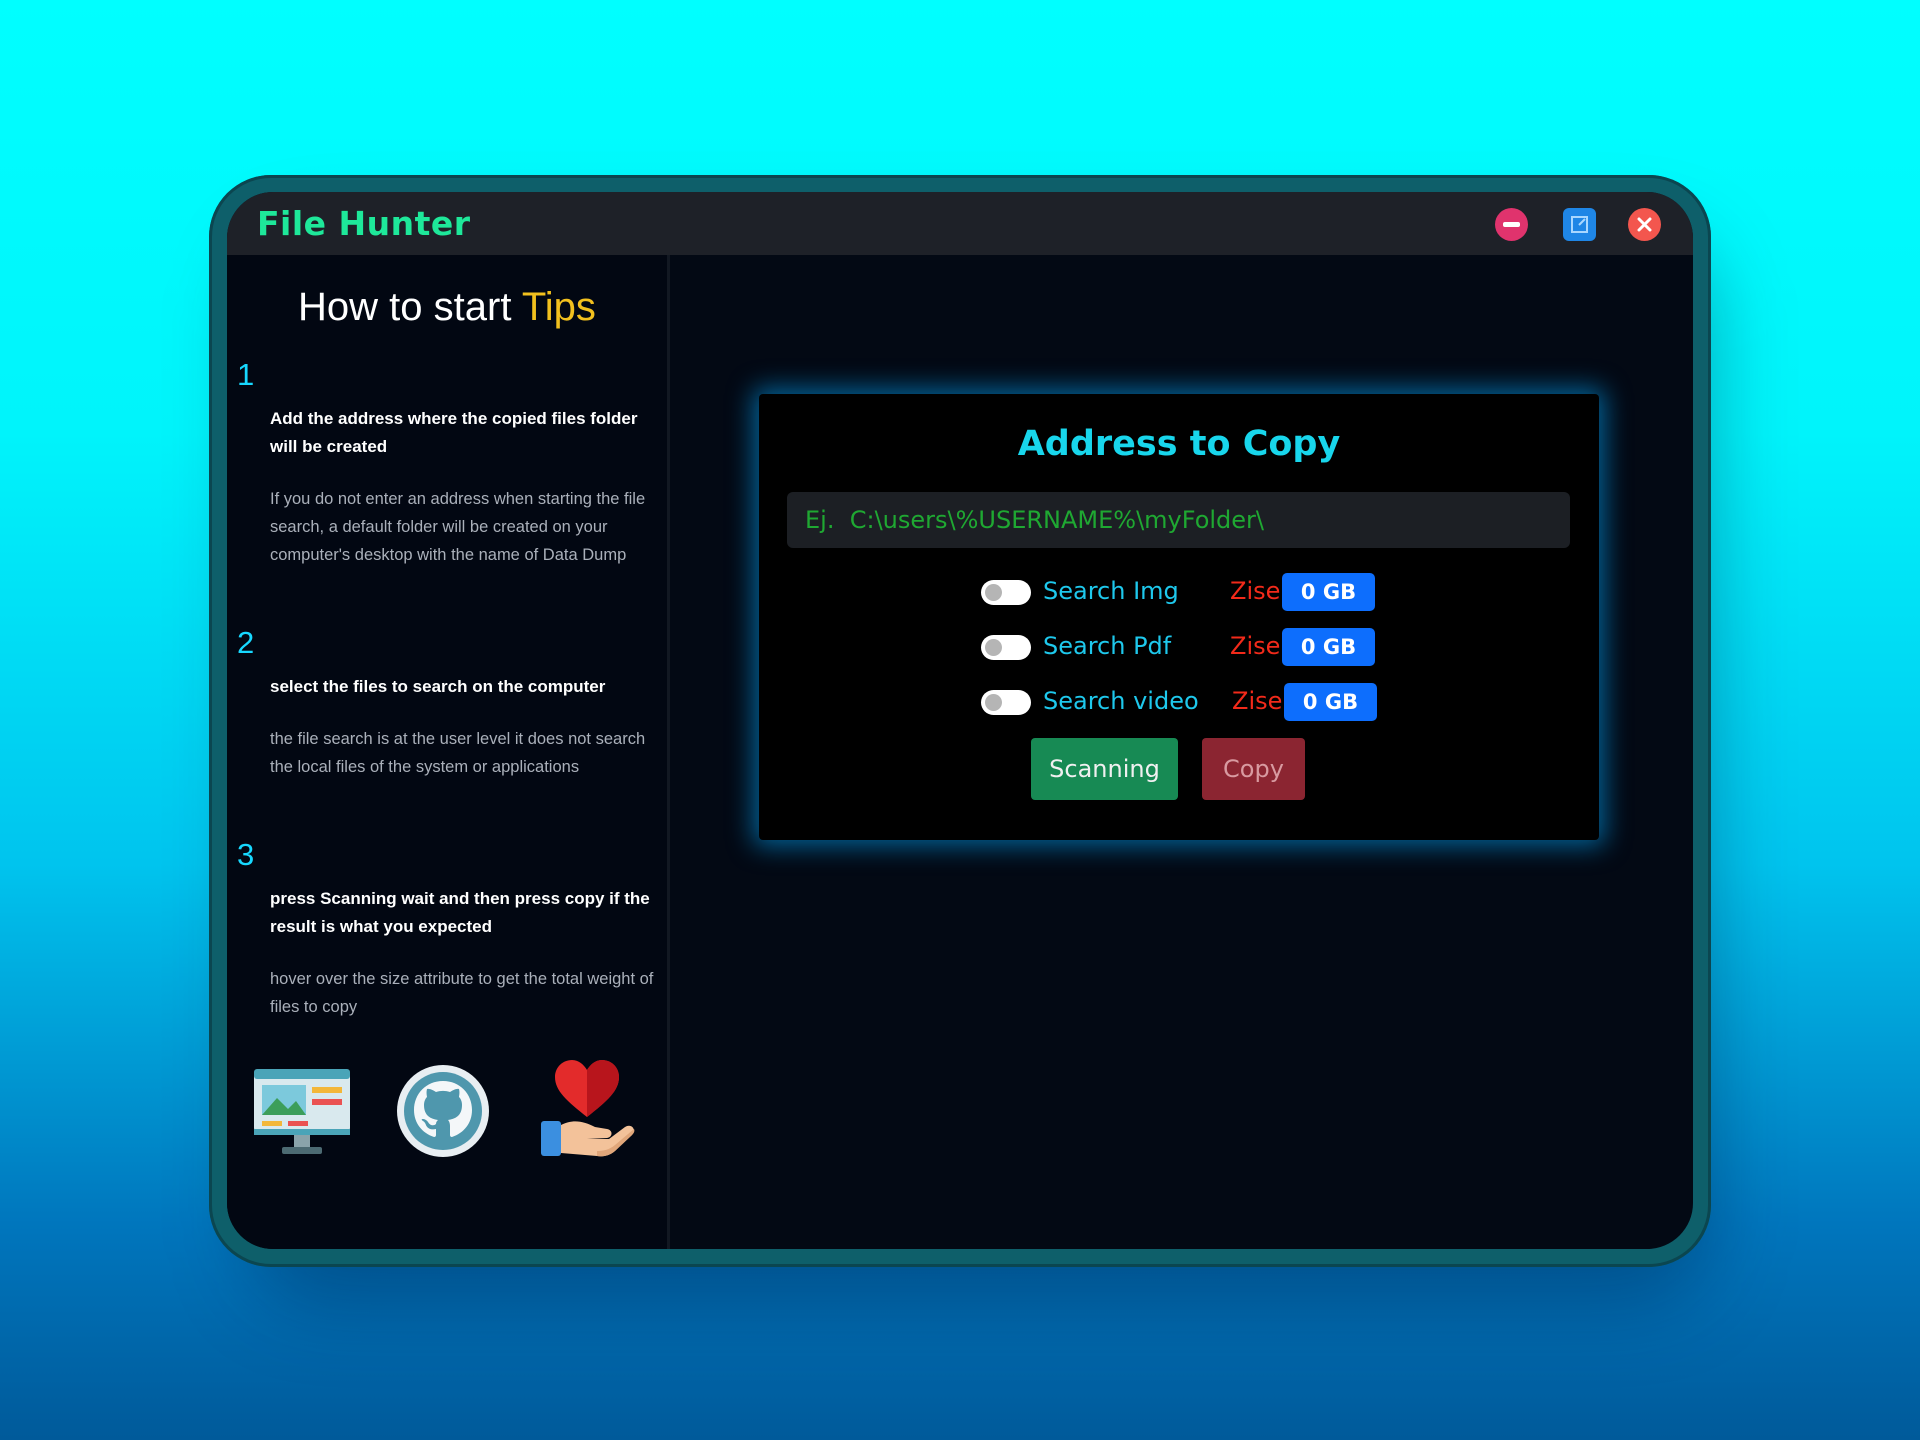 The width and height of the screenshot is (1920, 1440). I want to click on heart-hand-icon, so click(587, 1110).